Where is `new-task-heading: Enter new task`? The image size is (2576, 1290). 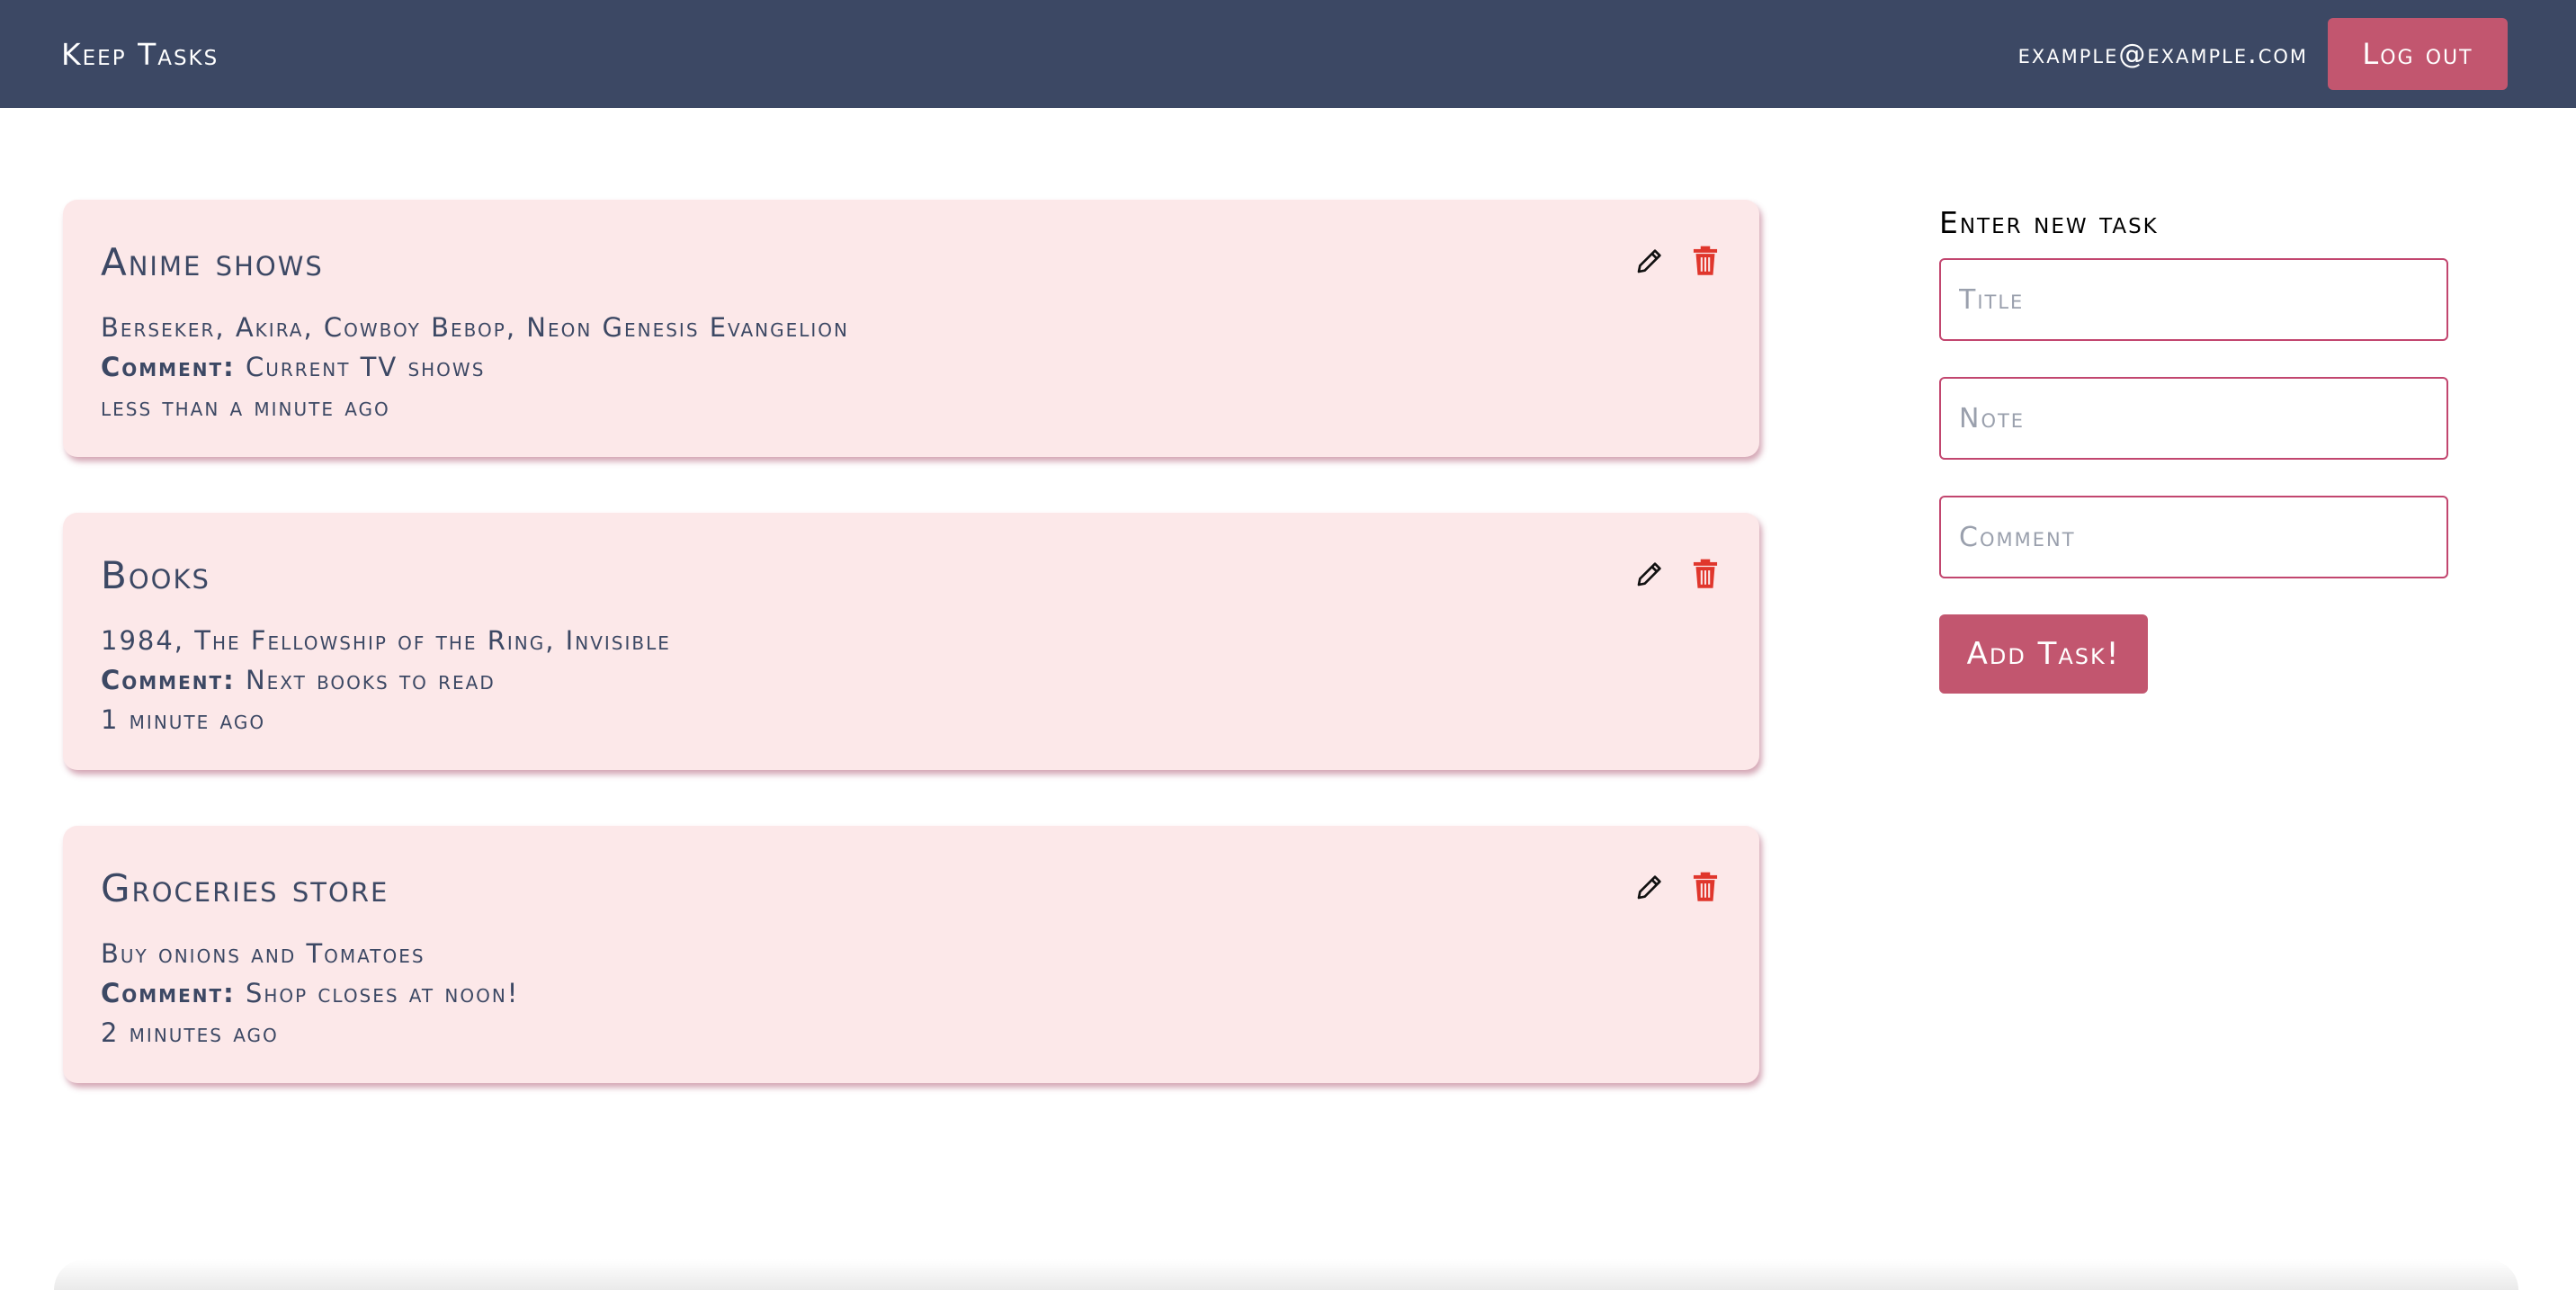
new-task-heading: Enter new task is located at coordinates (2049, 223).